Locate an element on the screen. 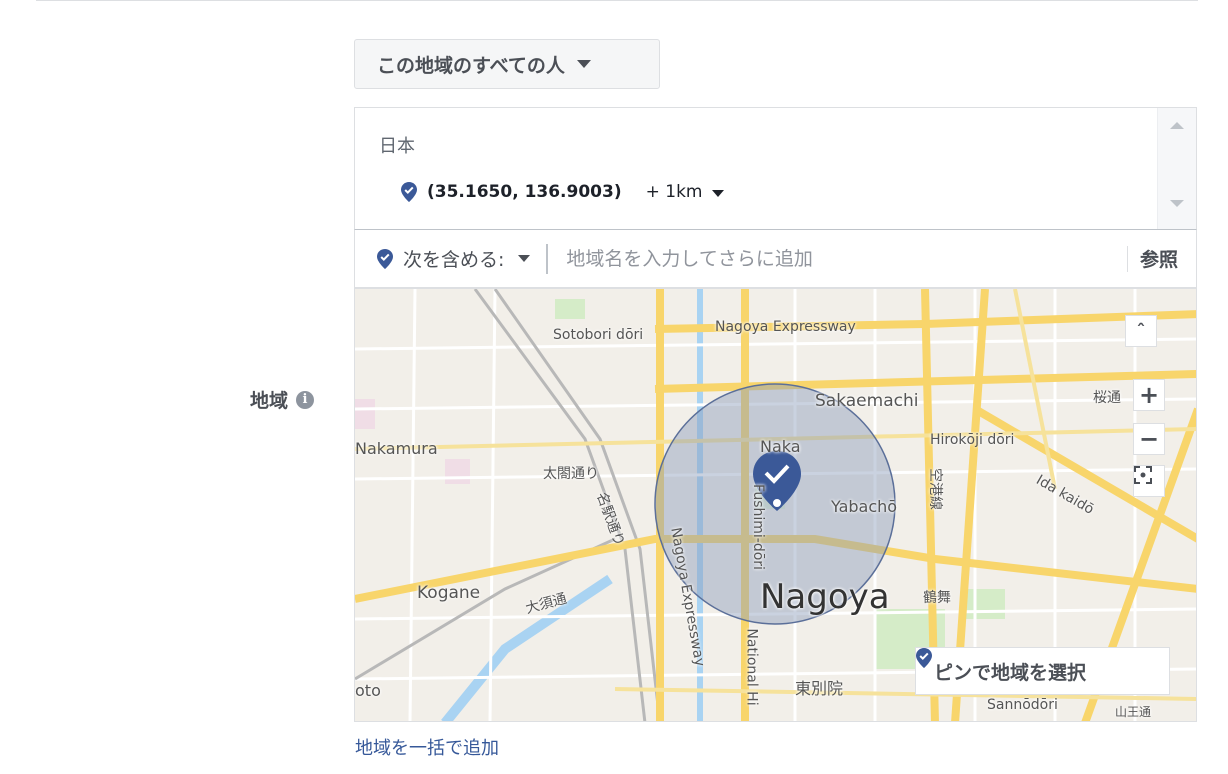  location-search-input is located at coordinates (811, 258).